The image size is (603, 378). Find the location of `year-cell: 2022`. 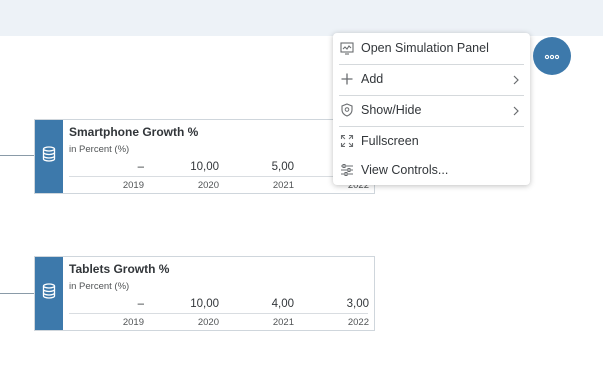

year-cell: 2022 is located at coordinates (358, 322).